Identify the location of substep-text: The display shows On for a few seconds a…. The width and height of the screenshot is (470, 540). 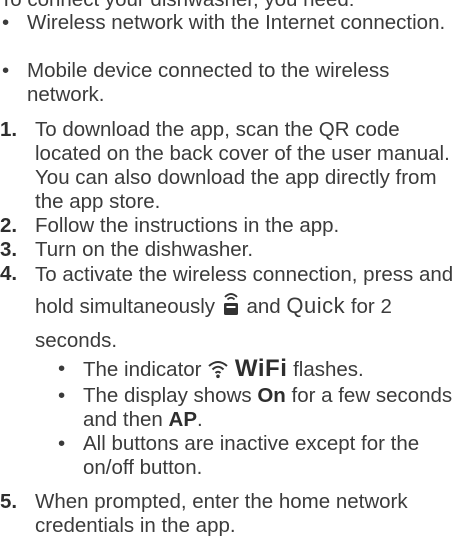
(274, 408).